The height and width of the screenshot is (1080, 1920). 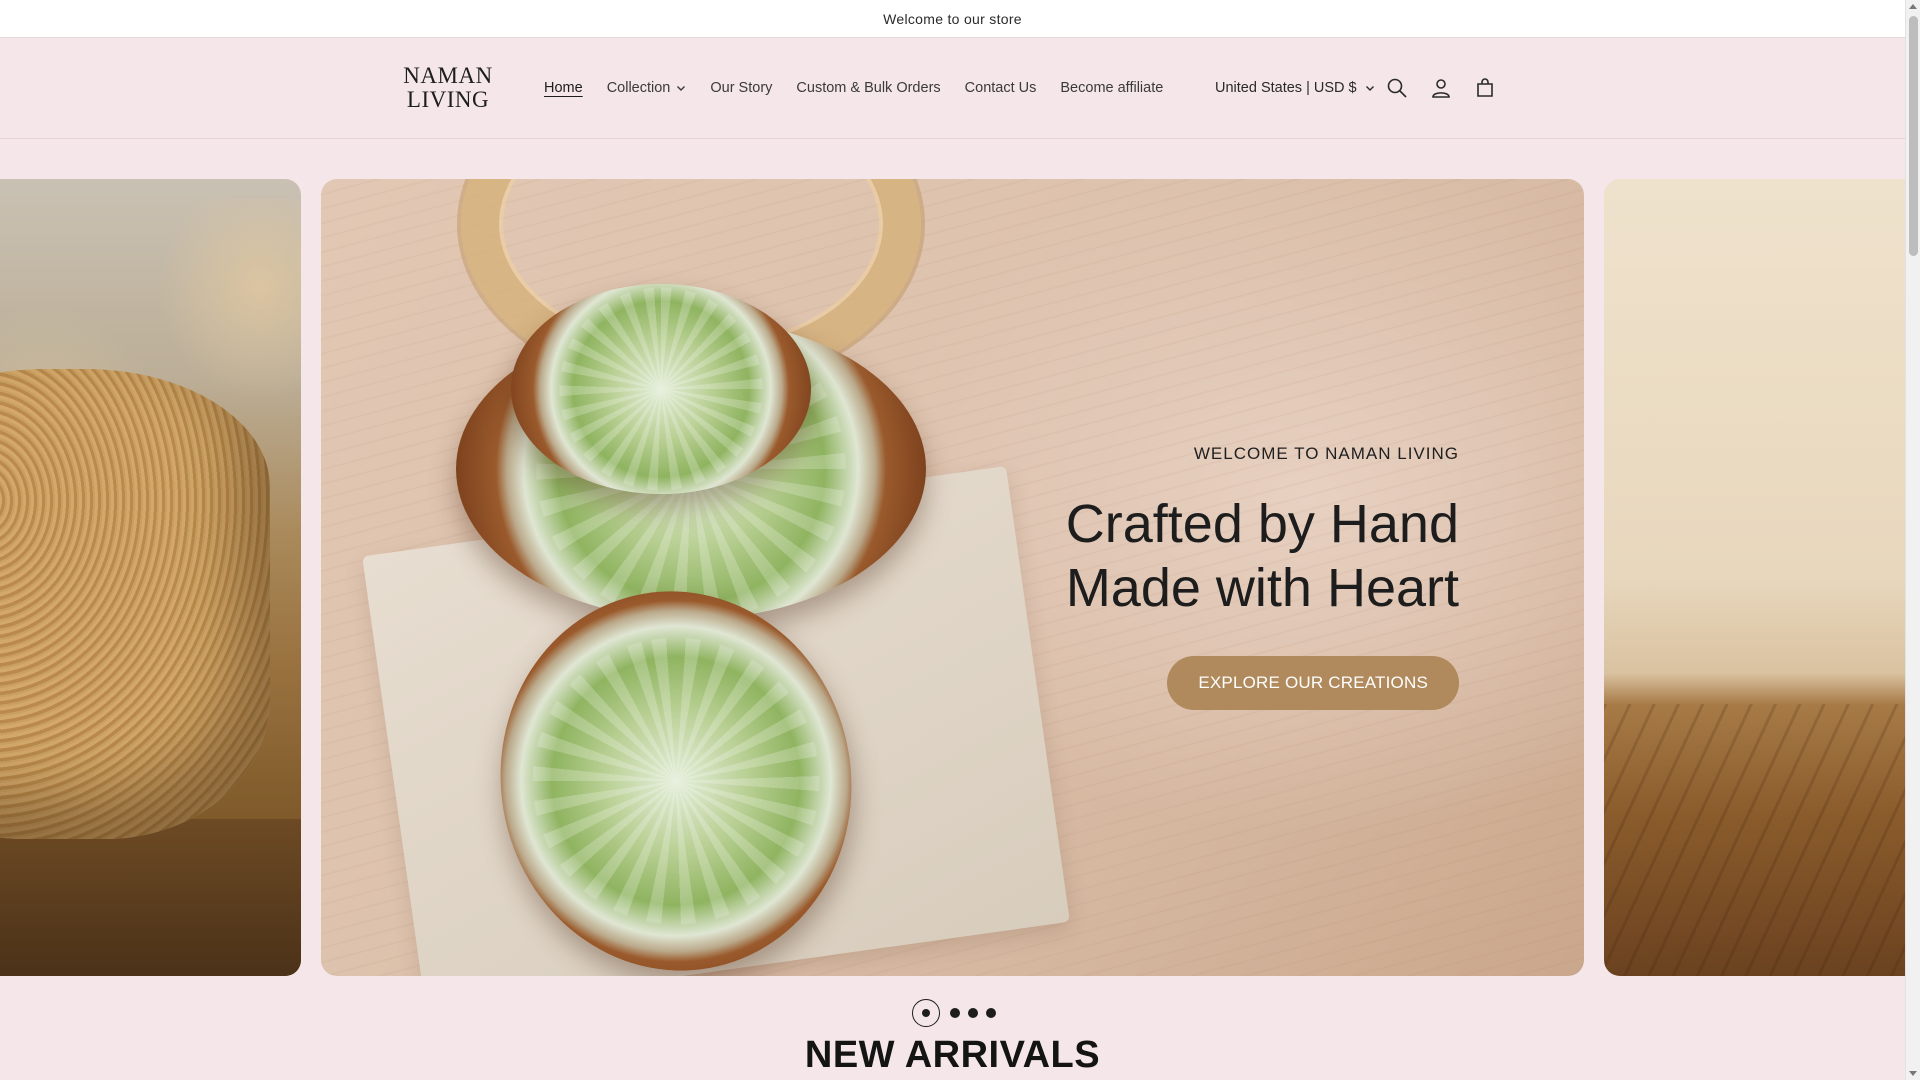 I want to click on explore-creations-button: EXPLORE OUR CREATIONS, so click(x=1313, y=683).